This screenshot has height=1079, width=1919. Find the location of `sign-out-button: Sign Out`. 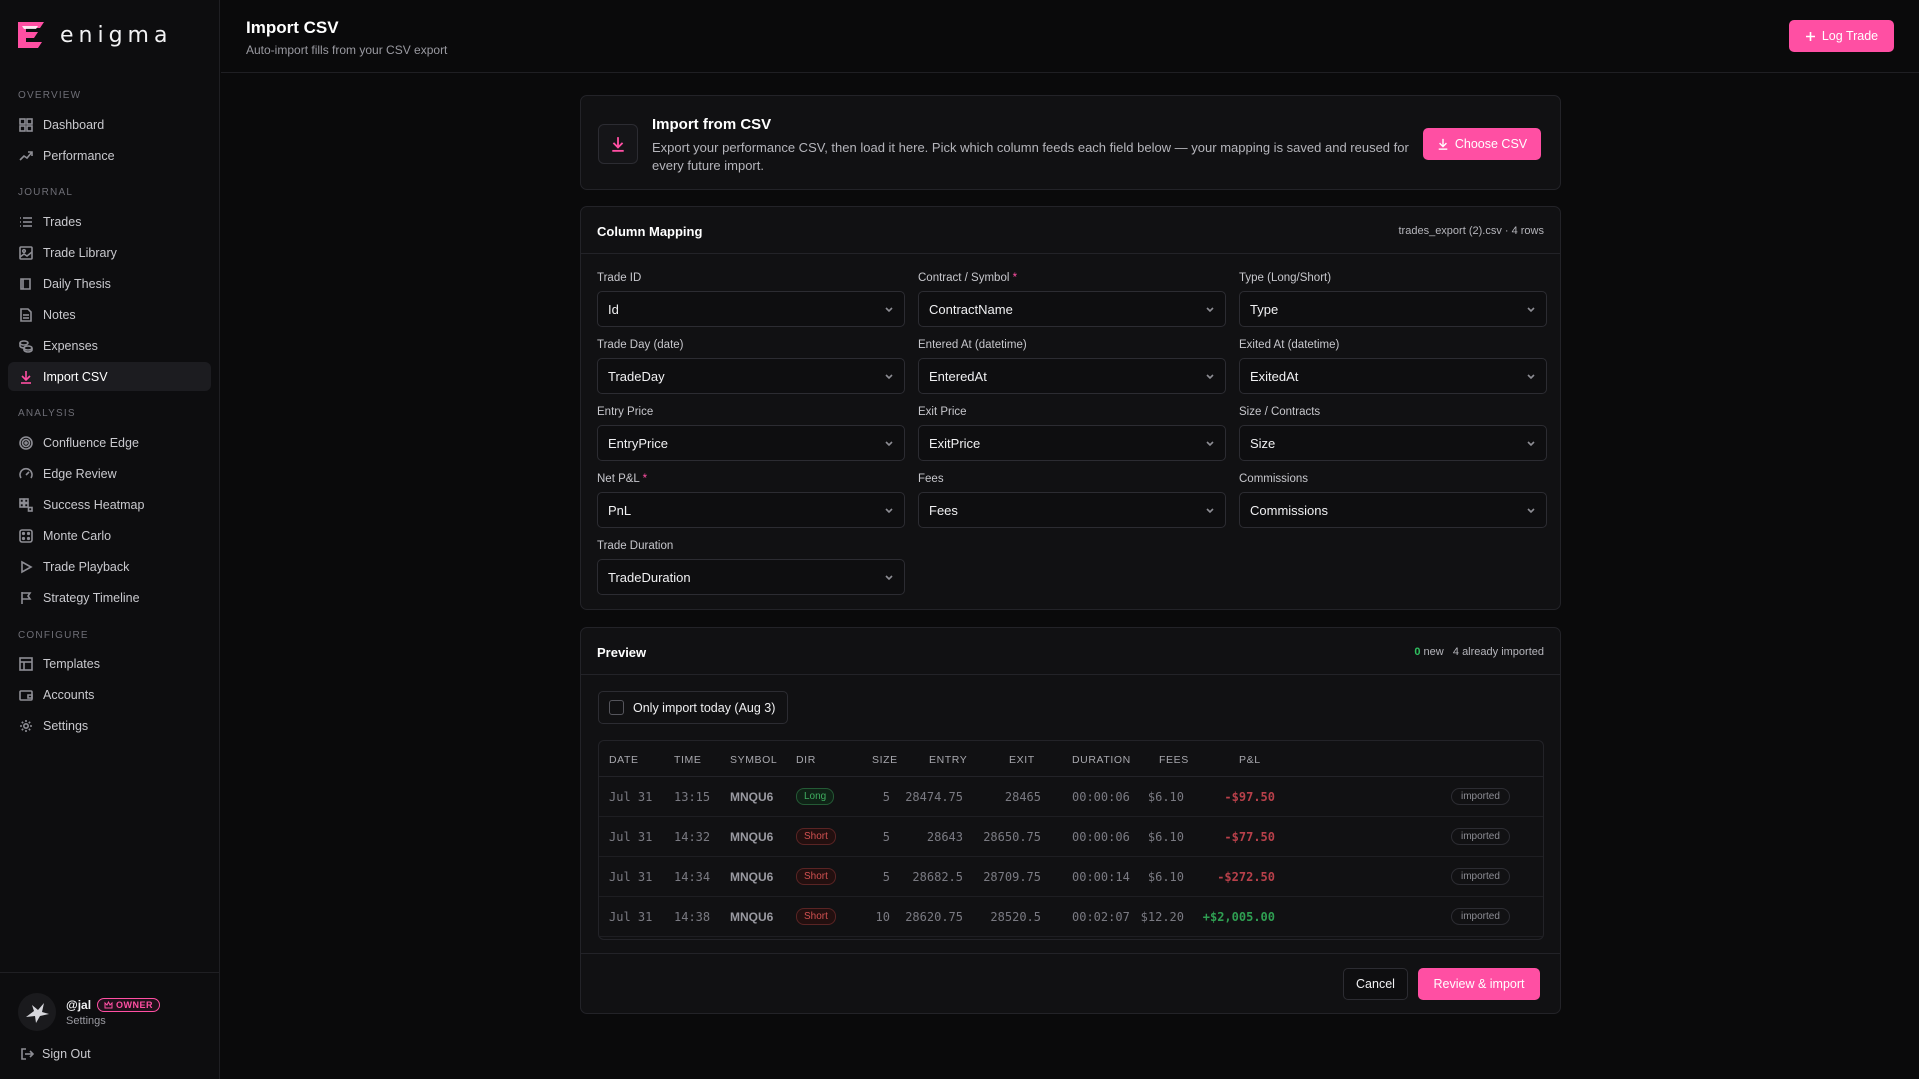

sign-out-button: Sign Out is located at coordinates (55, 1054).